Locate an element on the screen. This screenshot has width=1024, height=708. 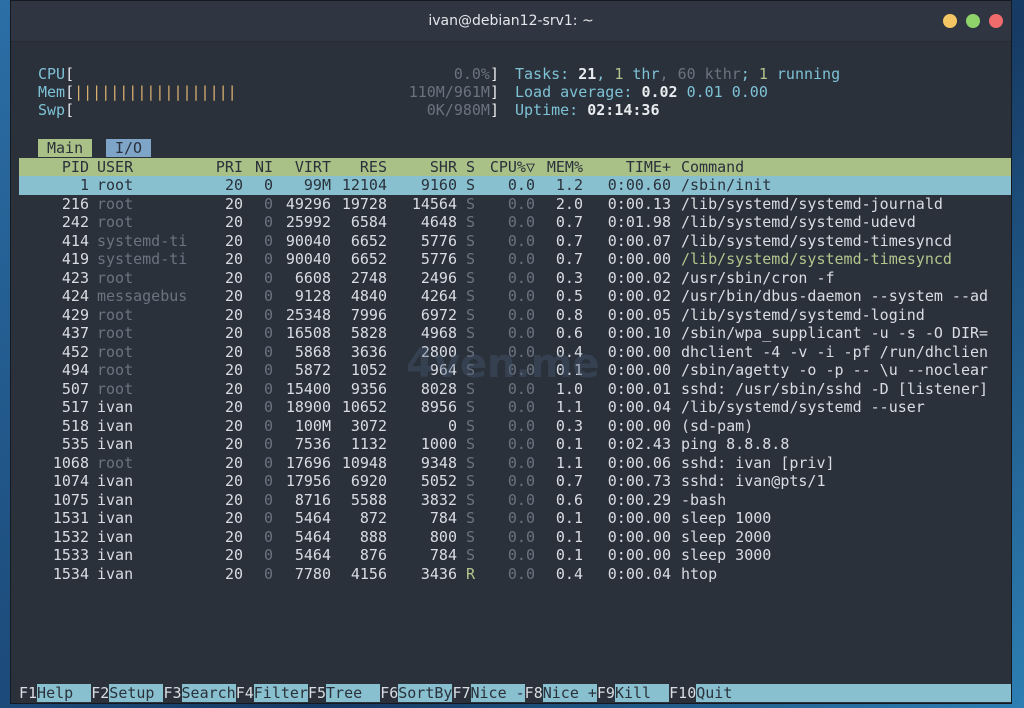
maximize-button is located at coordinates (973, 21).